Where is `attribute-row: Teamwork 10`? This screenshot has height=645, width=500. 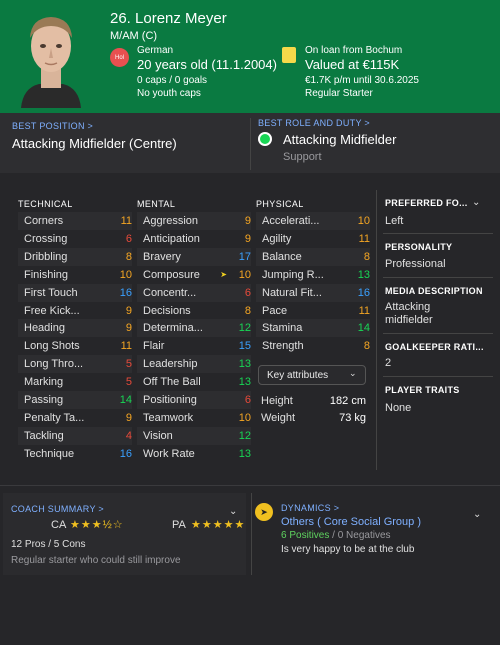
attribute-row: Teamwork 10 is located at coordinates (194, 418).